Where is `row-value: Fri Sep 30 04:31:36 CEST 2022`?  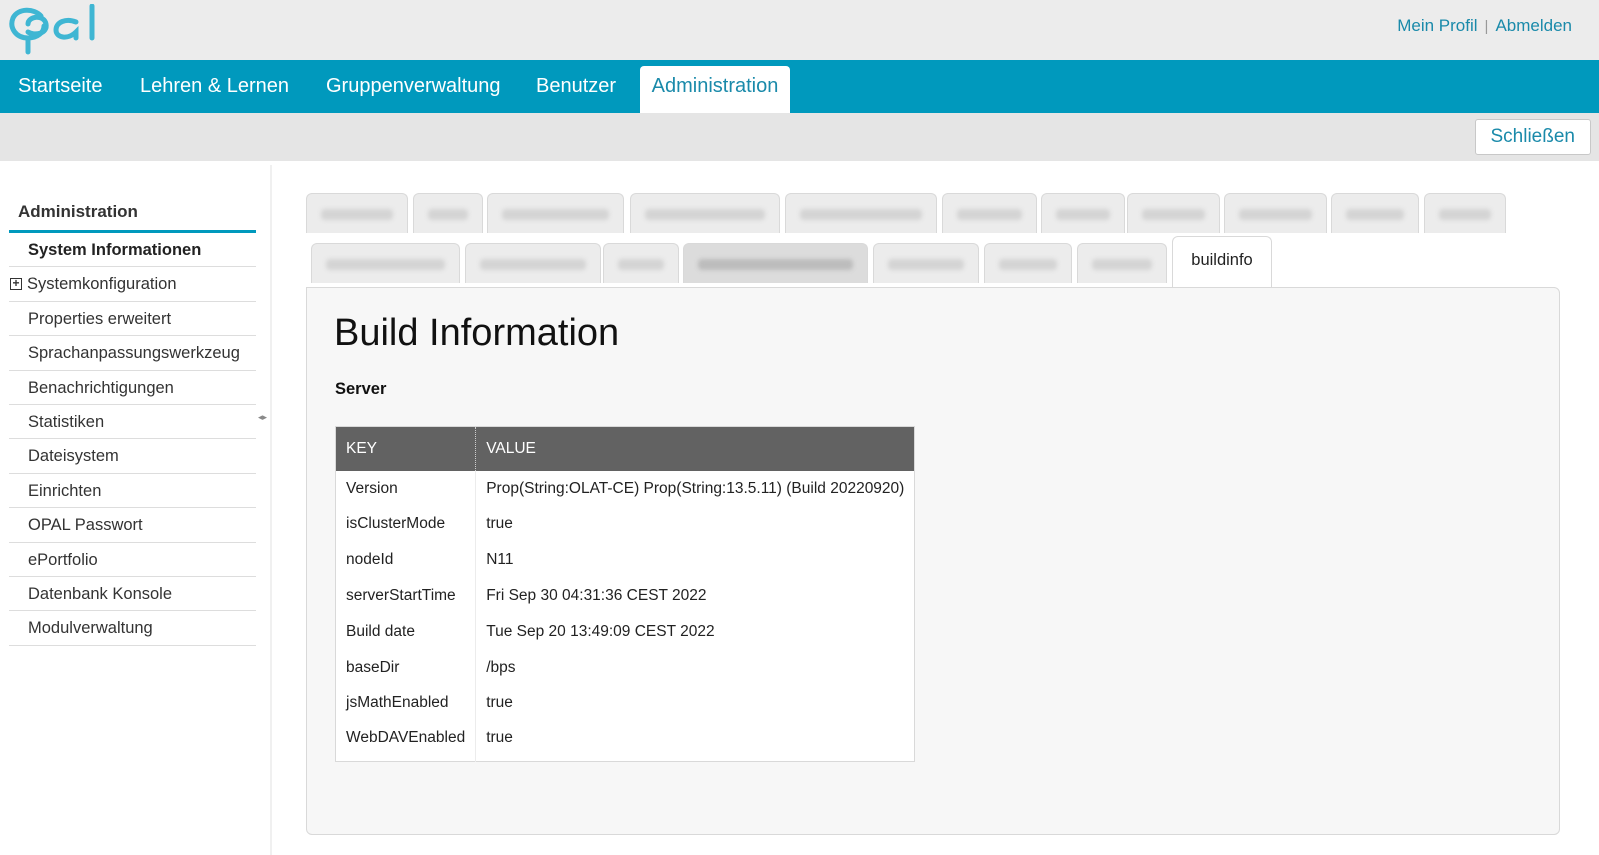
row-value: Fri Sep 30 04:31:36 CEST 2022 is located at coordinates (596, 595).